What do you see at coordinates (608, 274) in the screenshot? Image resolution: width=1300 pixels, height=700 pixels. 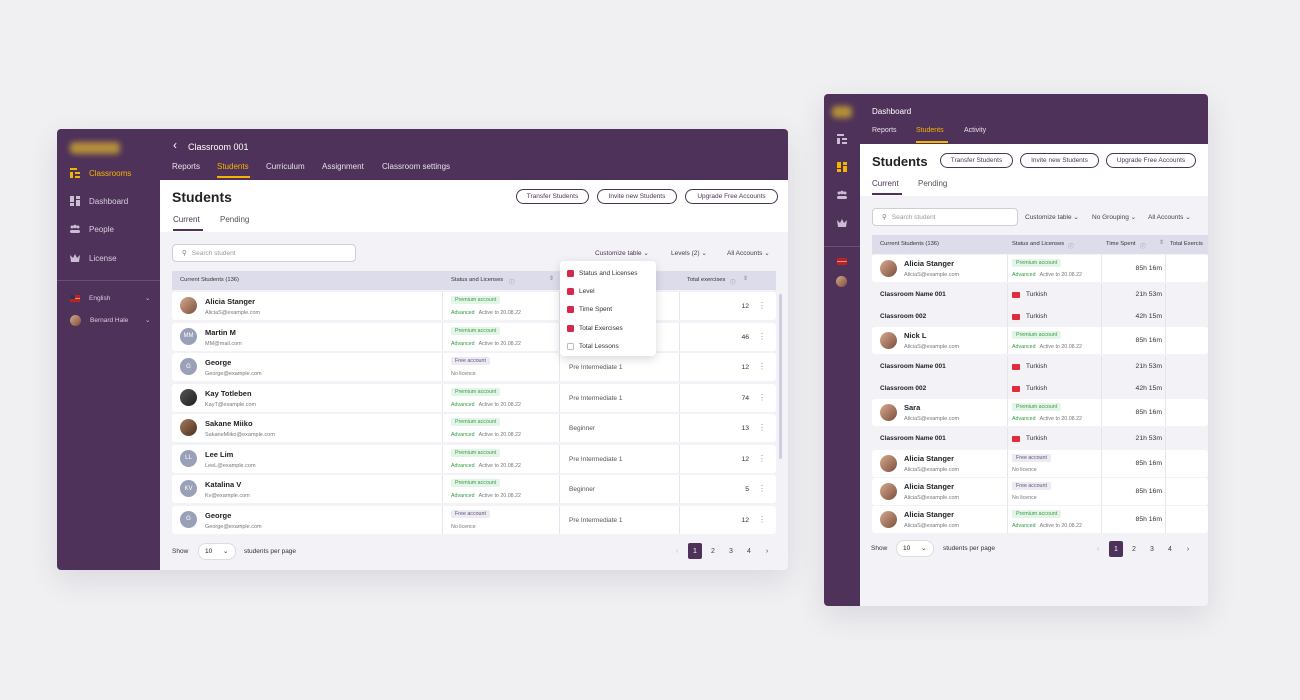 I see `menu-item: Status and Licenses` at bounding box center [608, 274].